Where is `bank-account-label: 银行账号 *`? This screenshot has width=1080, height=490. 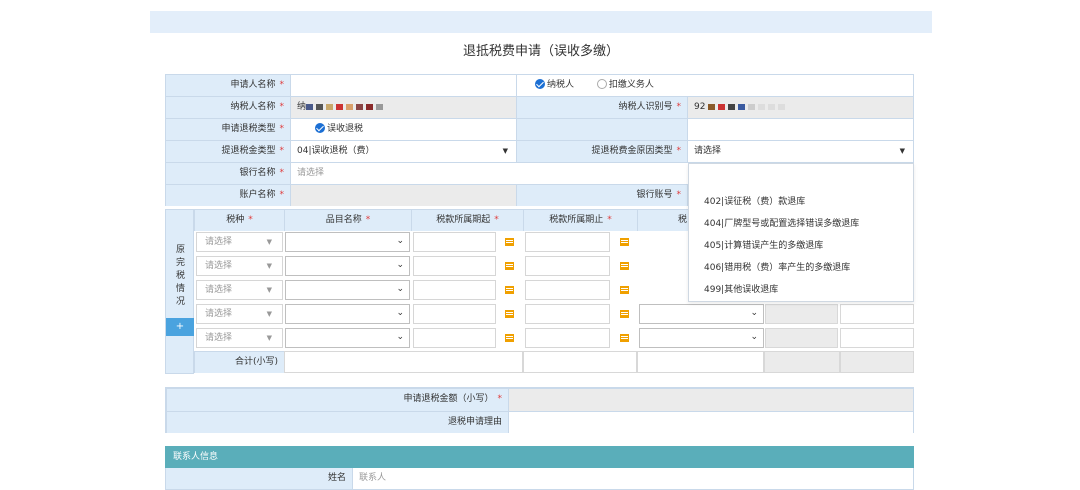
bank-account-label: 银行账号 * is located at coordinates (601, 195).